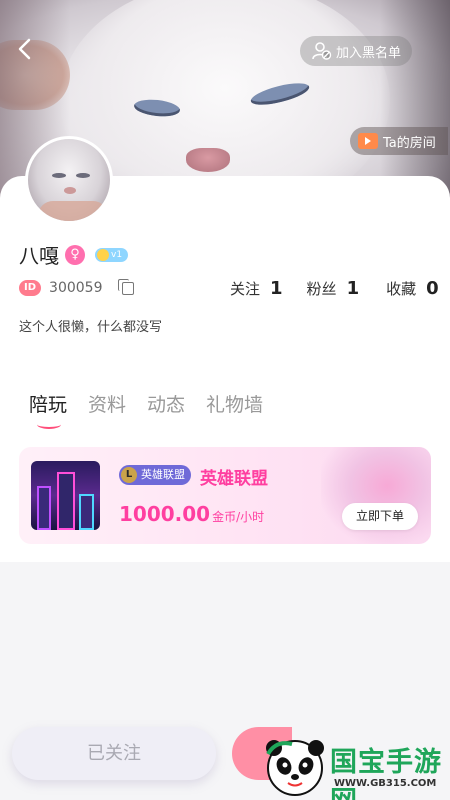 Image resolution: width=450 pixels, height=800 pixels. I want to click on game-price: 1000.00 金币/小时, so click(191, 514).